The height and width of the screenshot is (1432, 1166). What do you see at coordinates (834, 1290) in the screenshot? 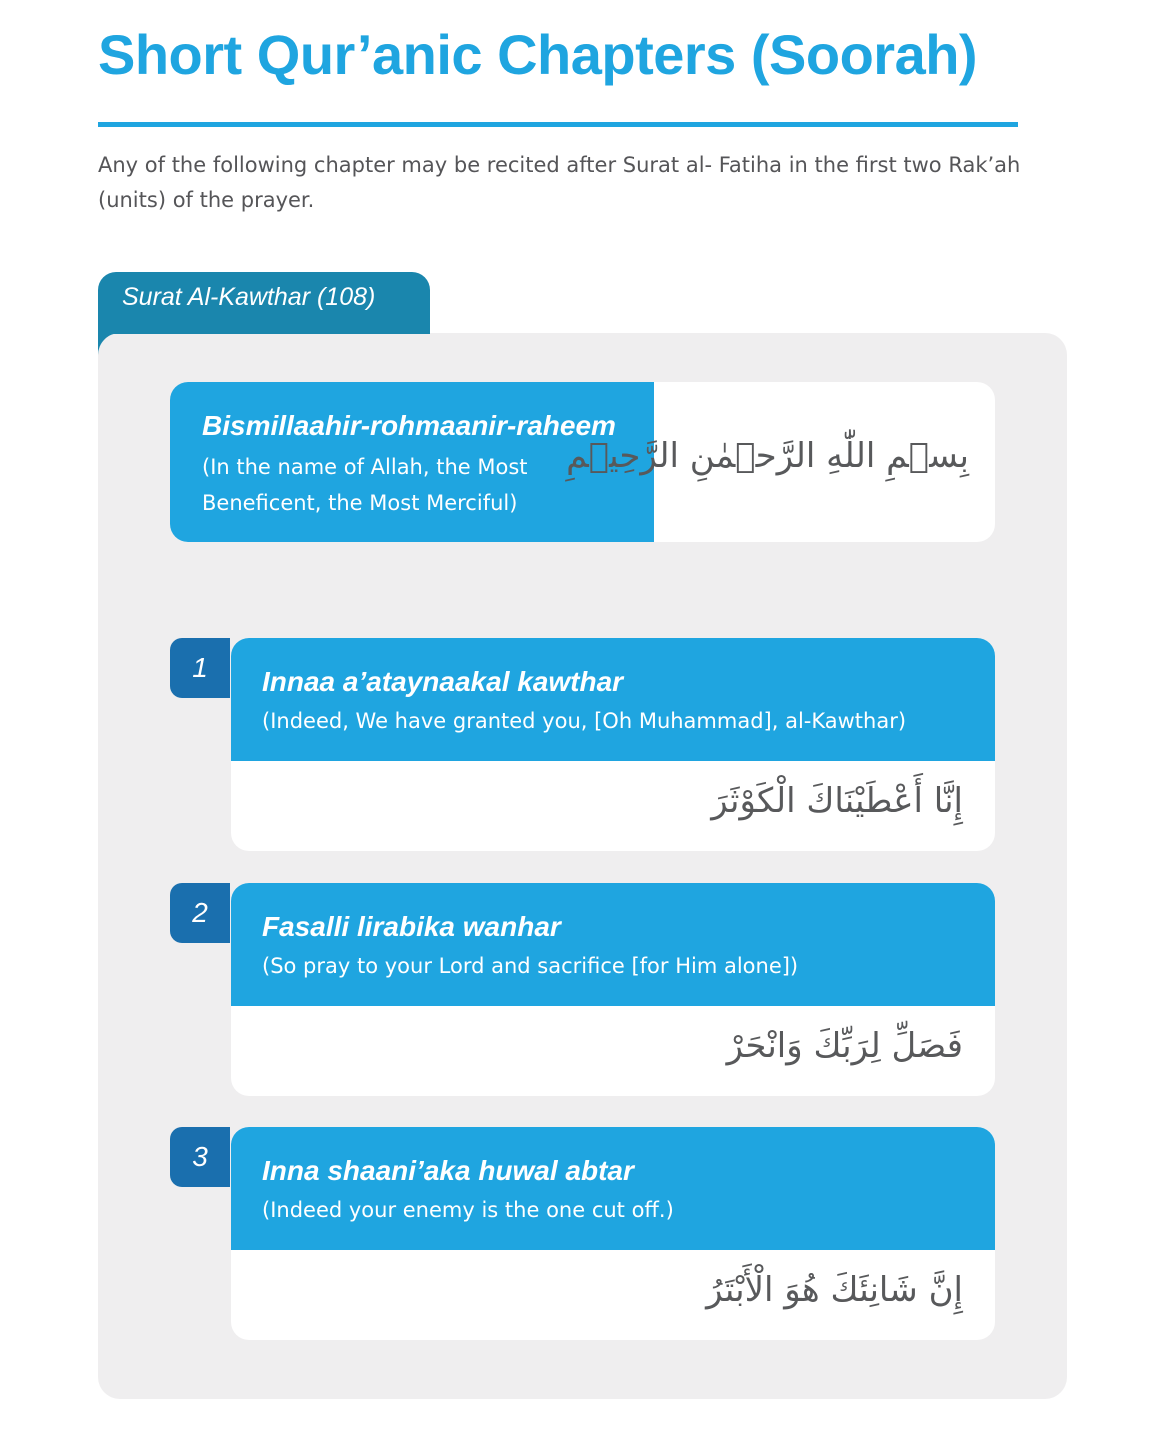
I see `verse-arabic: إِنَّ شَانِئَكَ هُوَ الْأَبْتَرُ` at bounding box center [834, 1290].